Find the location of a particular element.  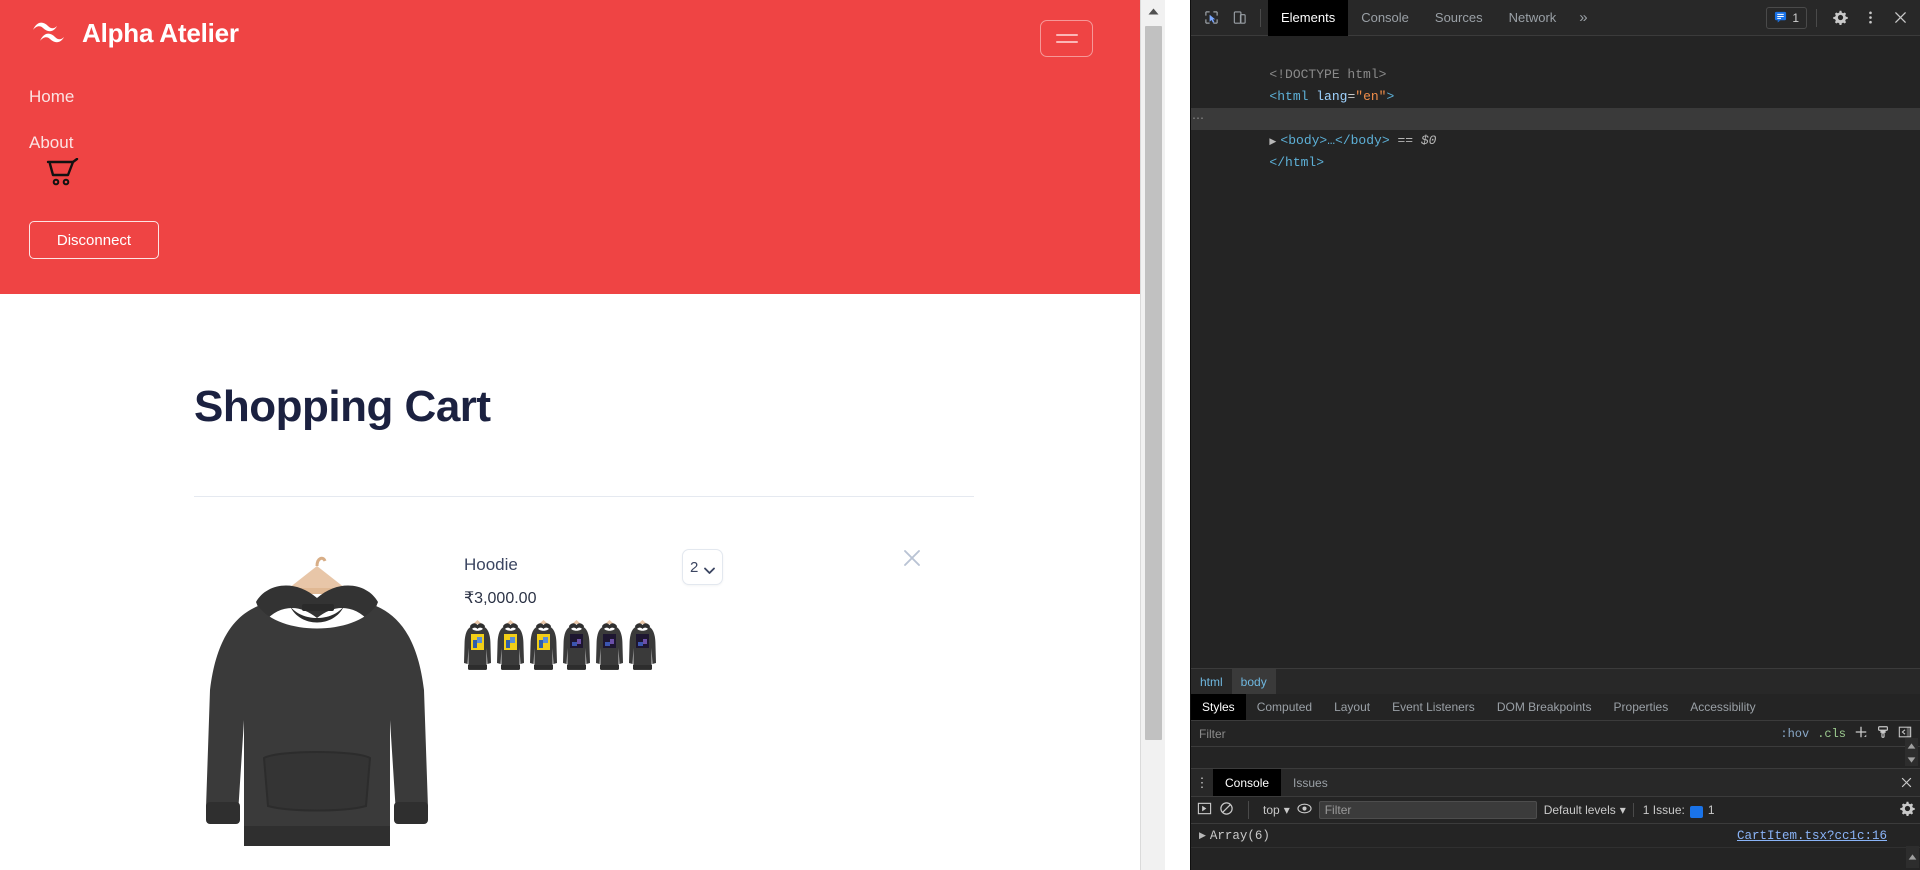

more-options-icon is located at coordinates (1870, 18).